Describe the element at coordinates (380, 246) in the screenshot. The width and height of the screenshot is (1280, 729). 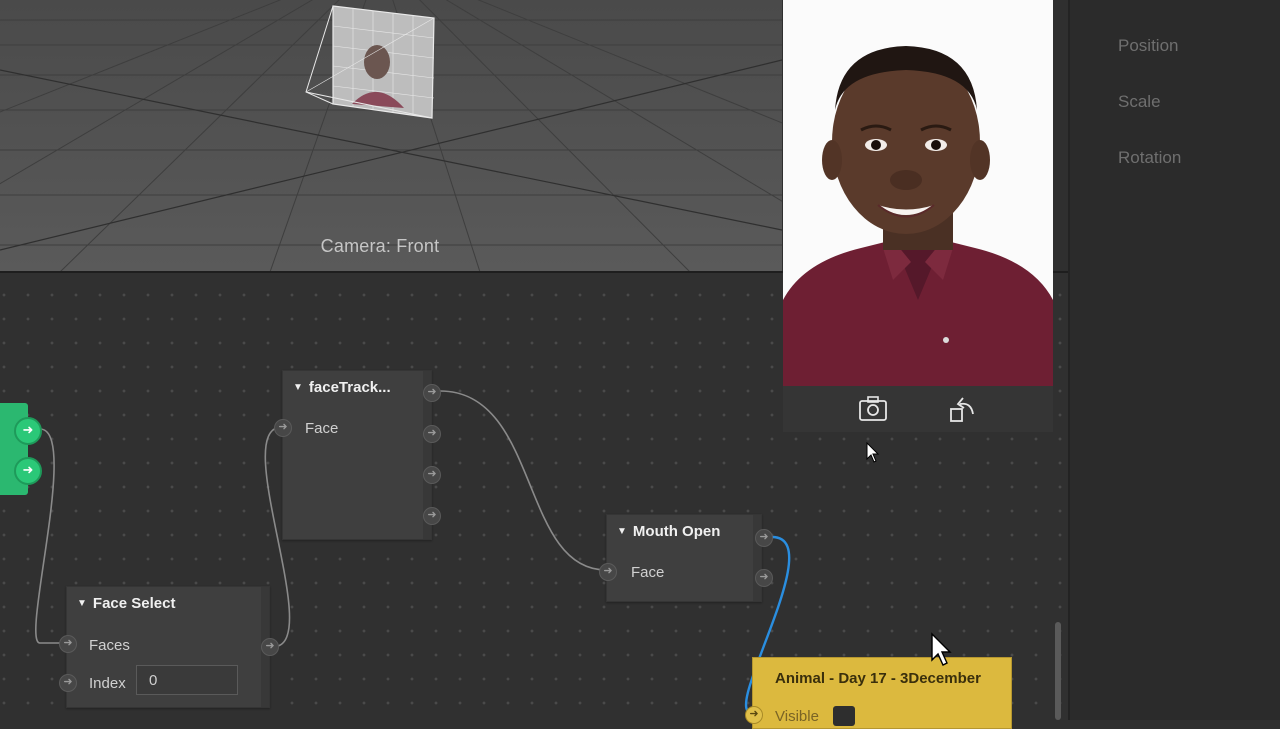
I see `camera-label: Camera: Front` at that location.